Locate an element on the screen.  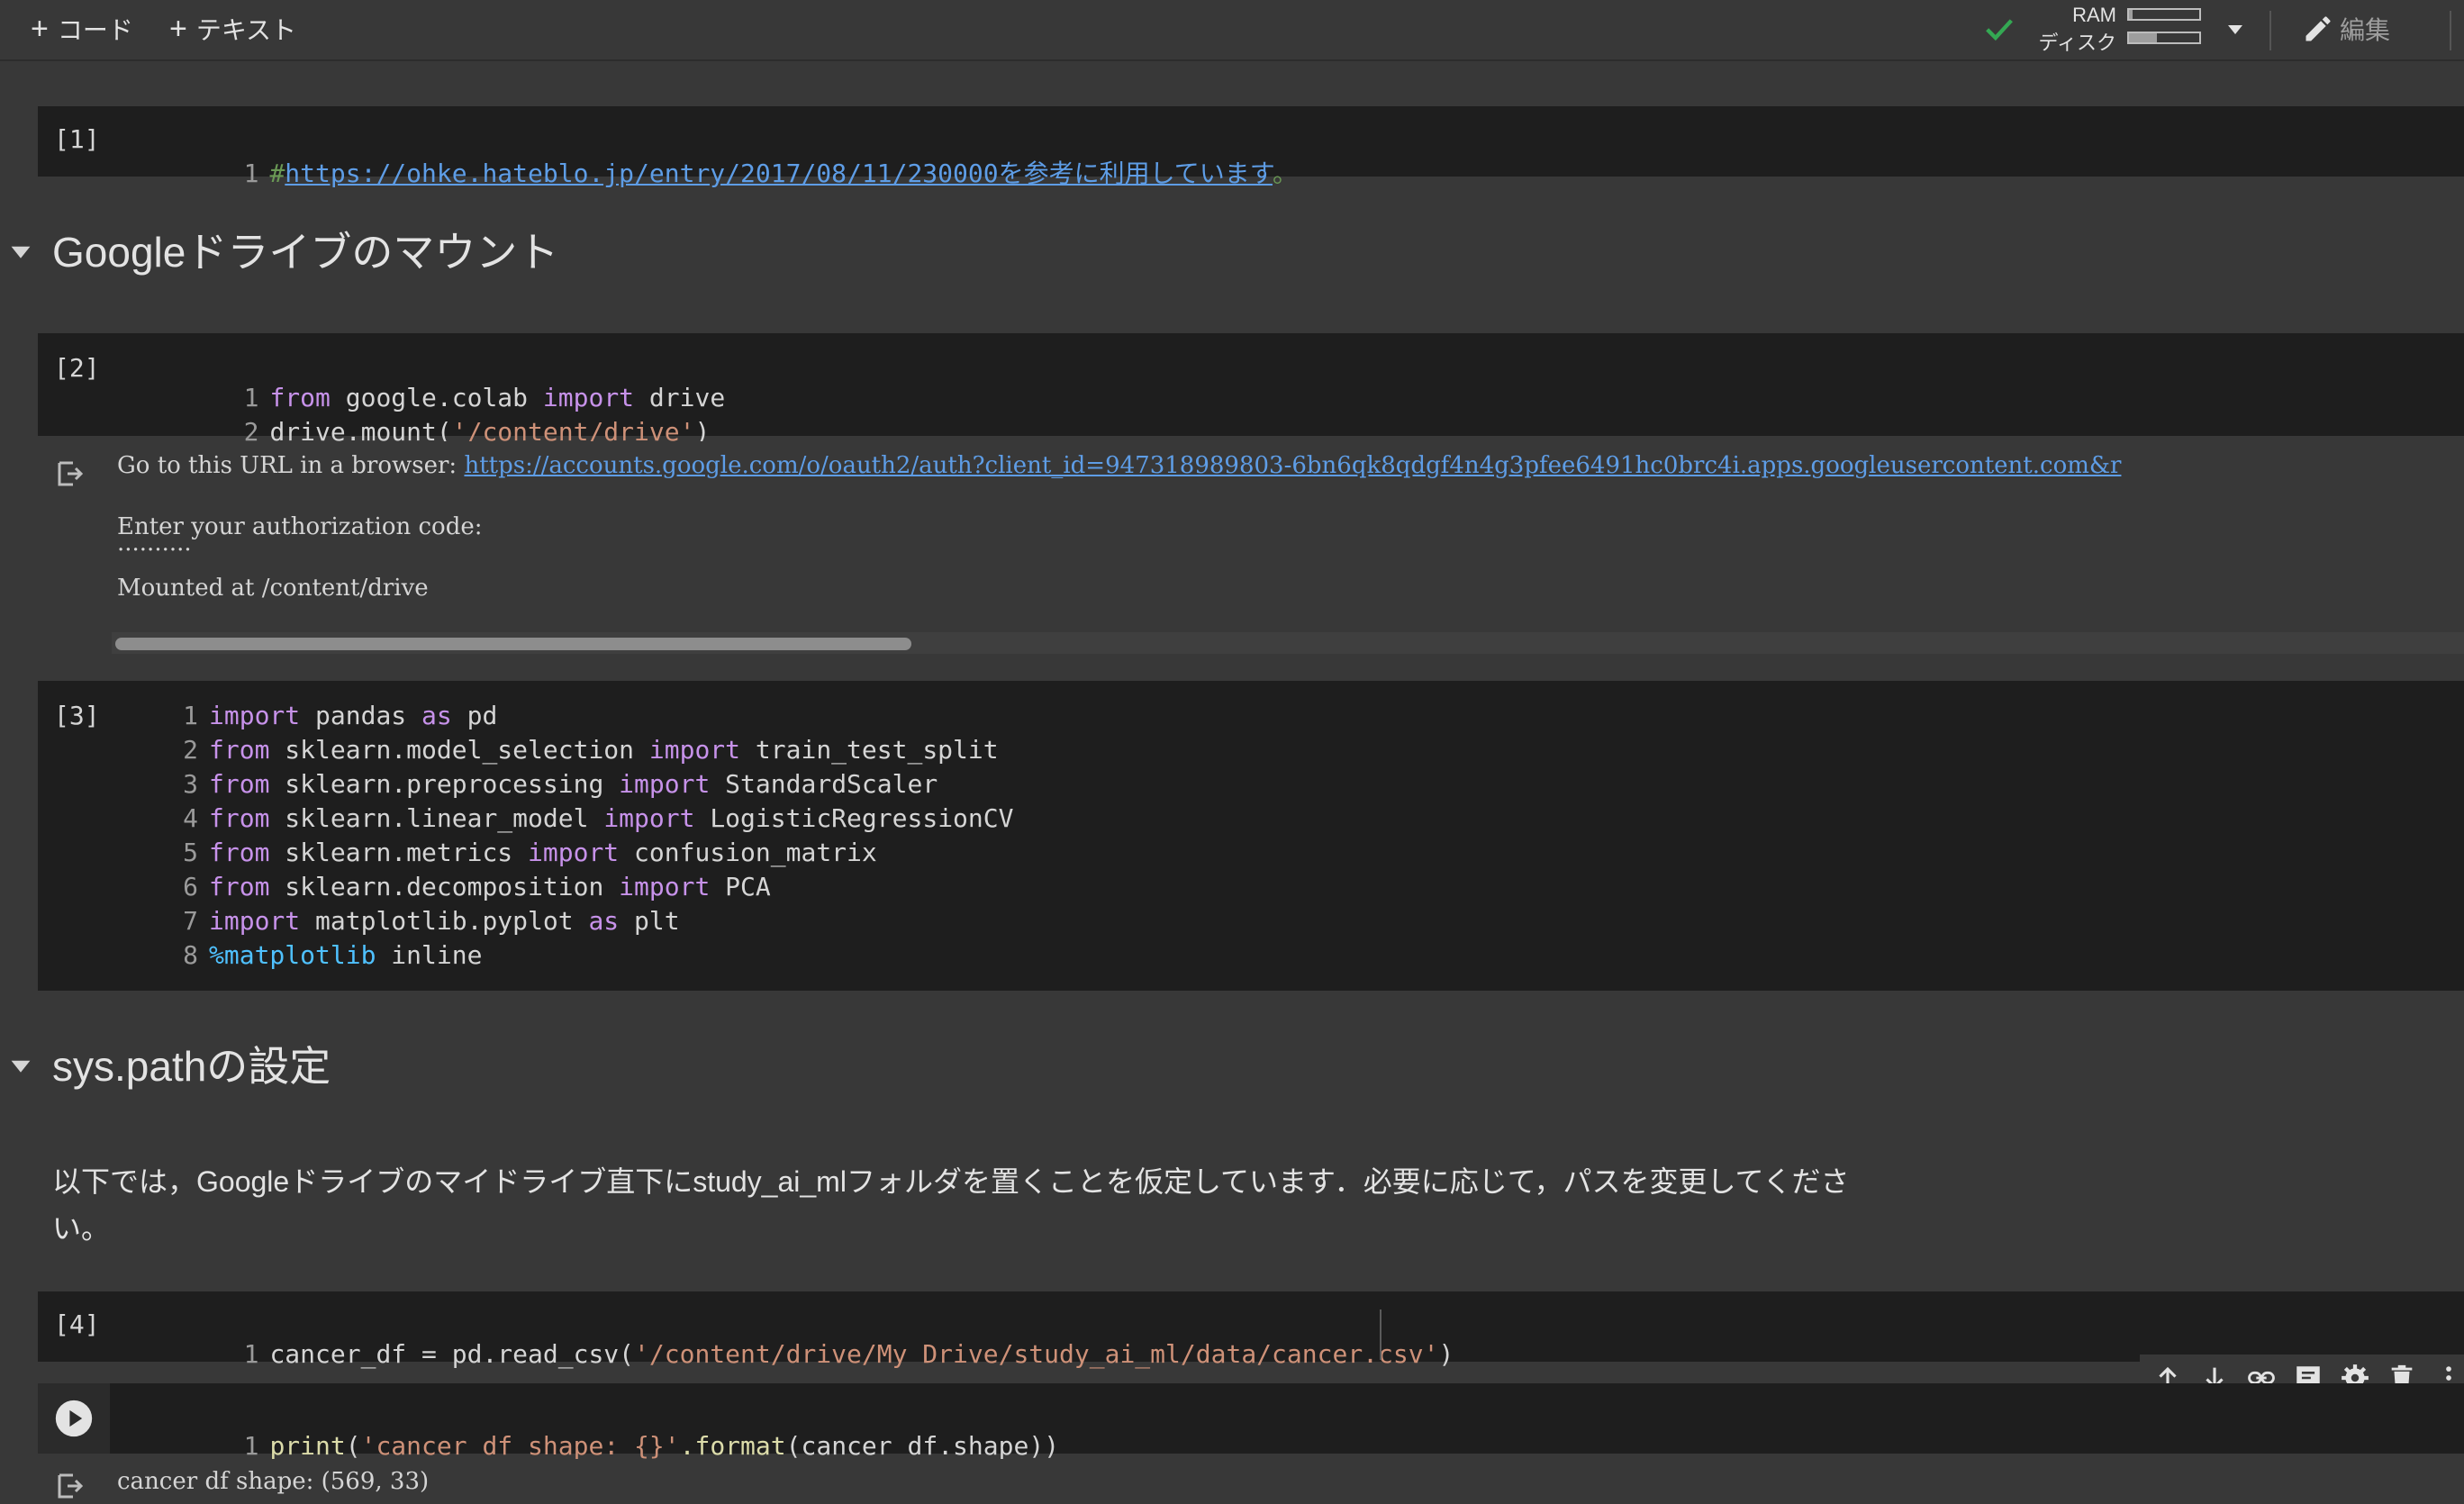
code-text: ( is located at coordinates (353, 1446).